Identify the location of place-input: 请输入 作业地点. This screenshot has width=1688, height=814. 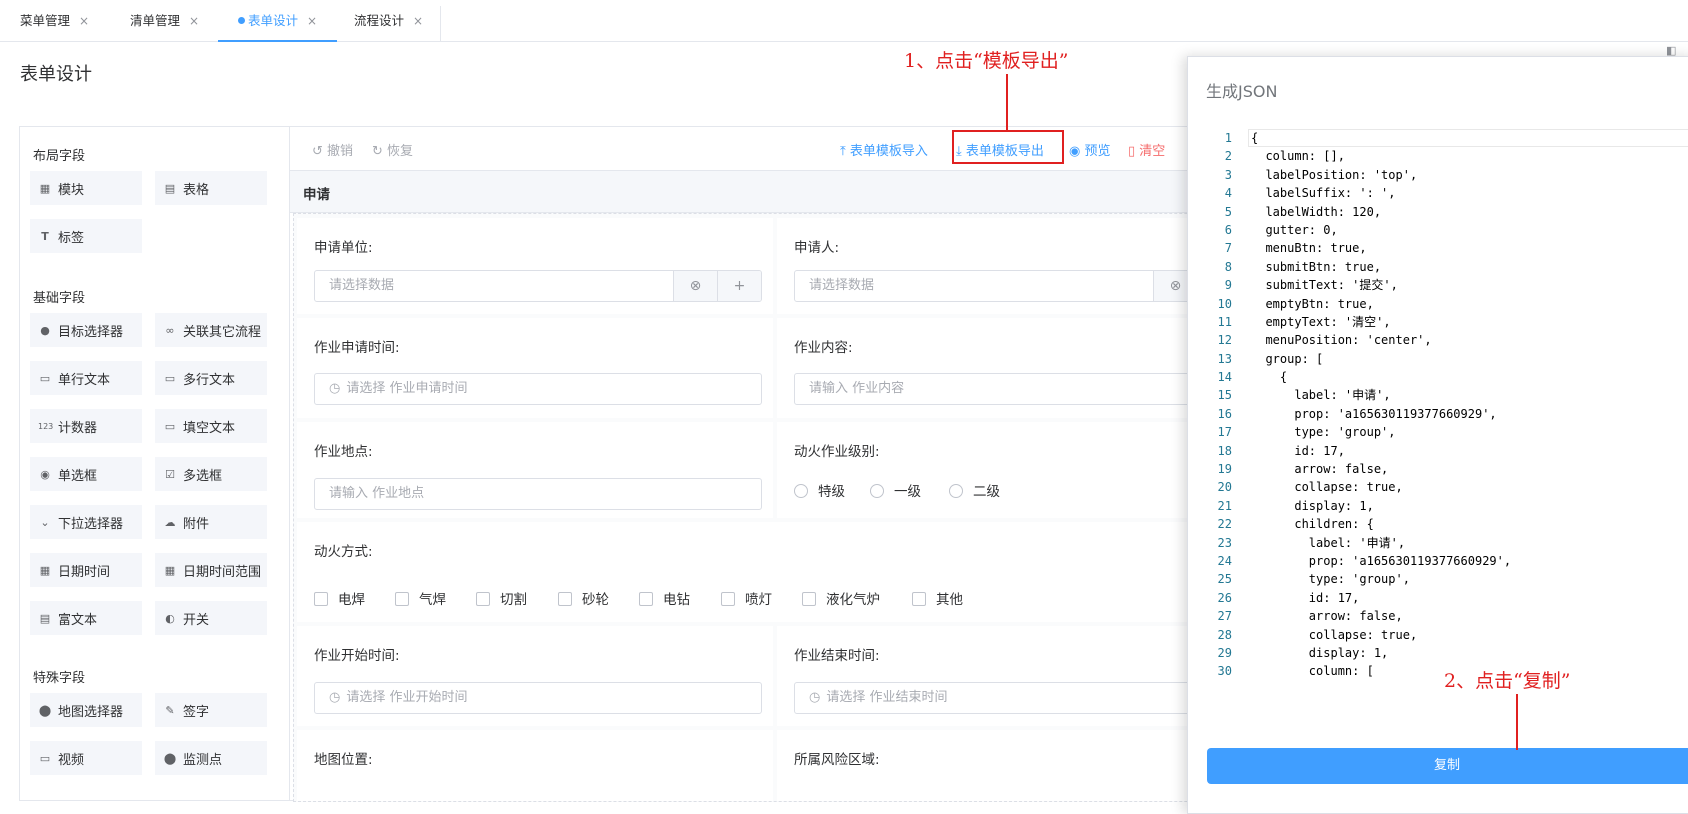
(538, 494).